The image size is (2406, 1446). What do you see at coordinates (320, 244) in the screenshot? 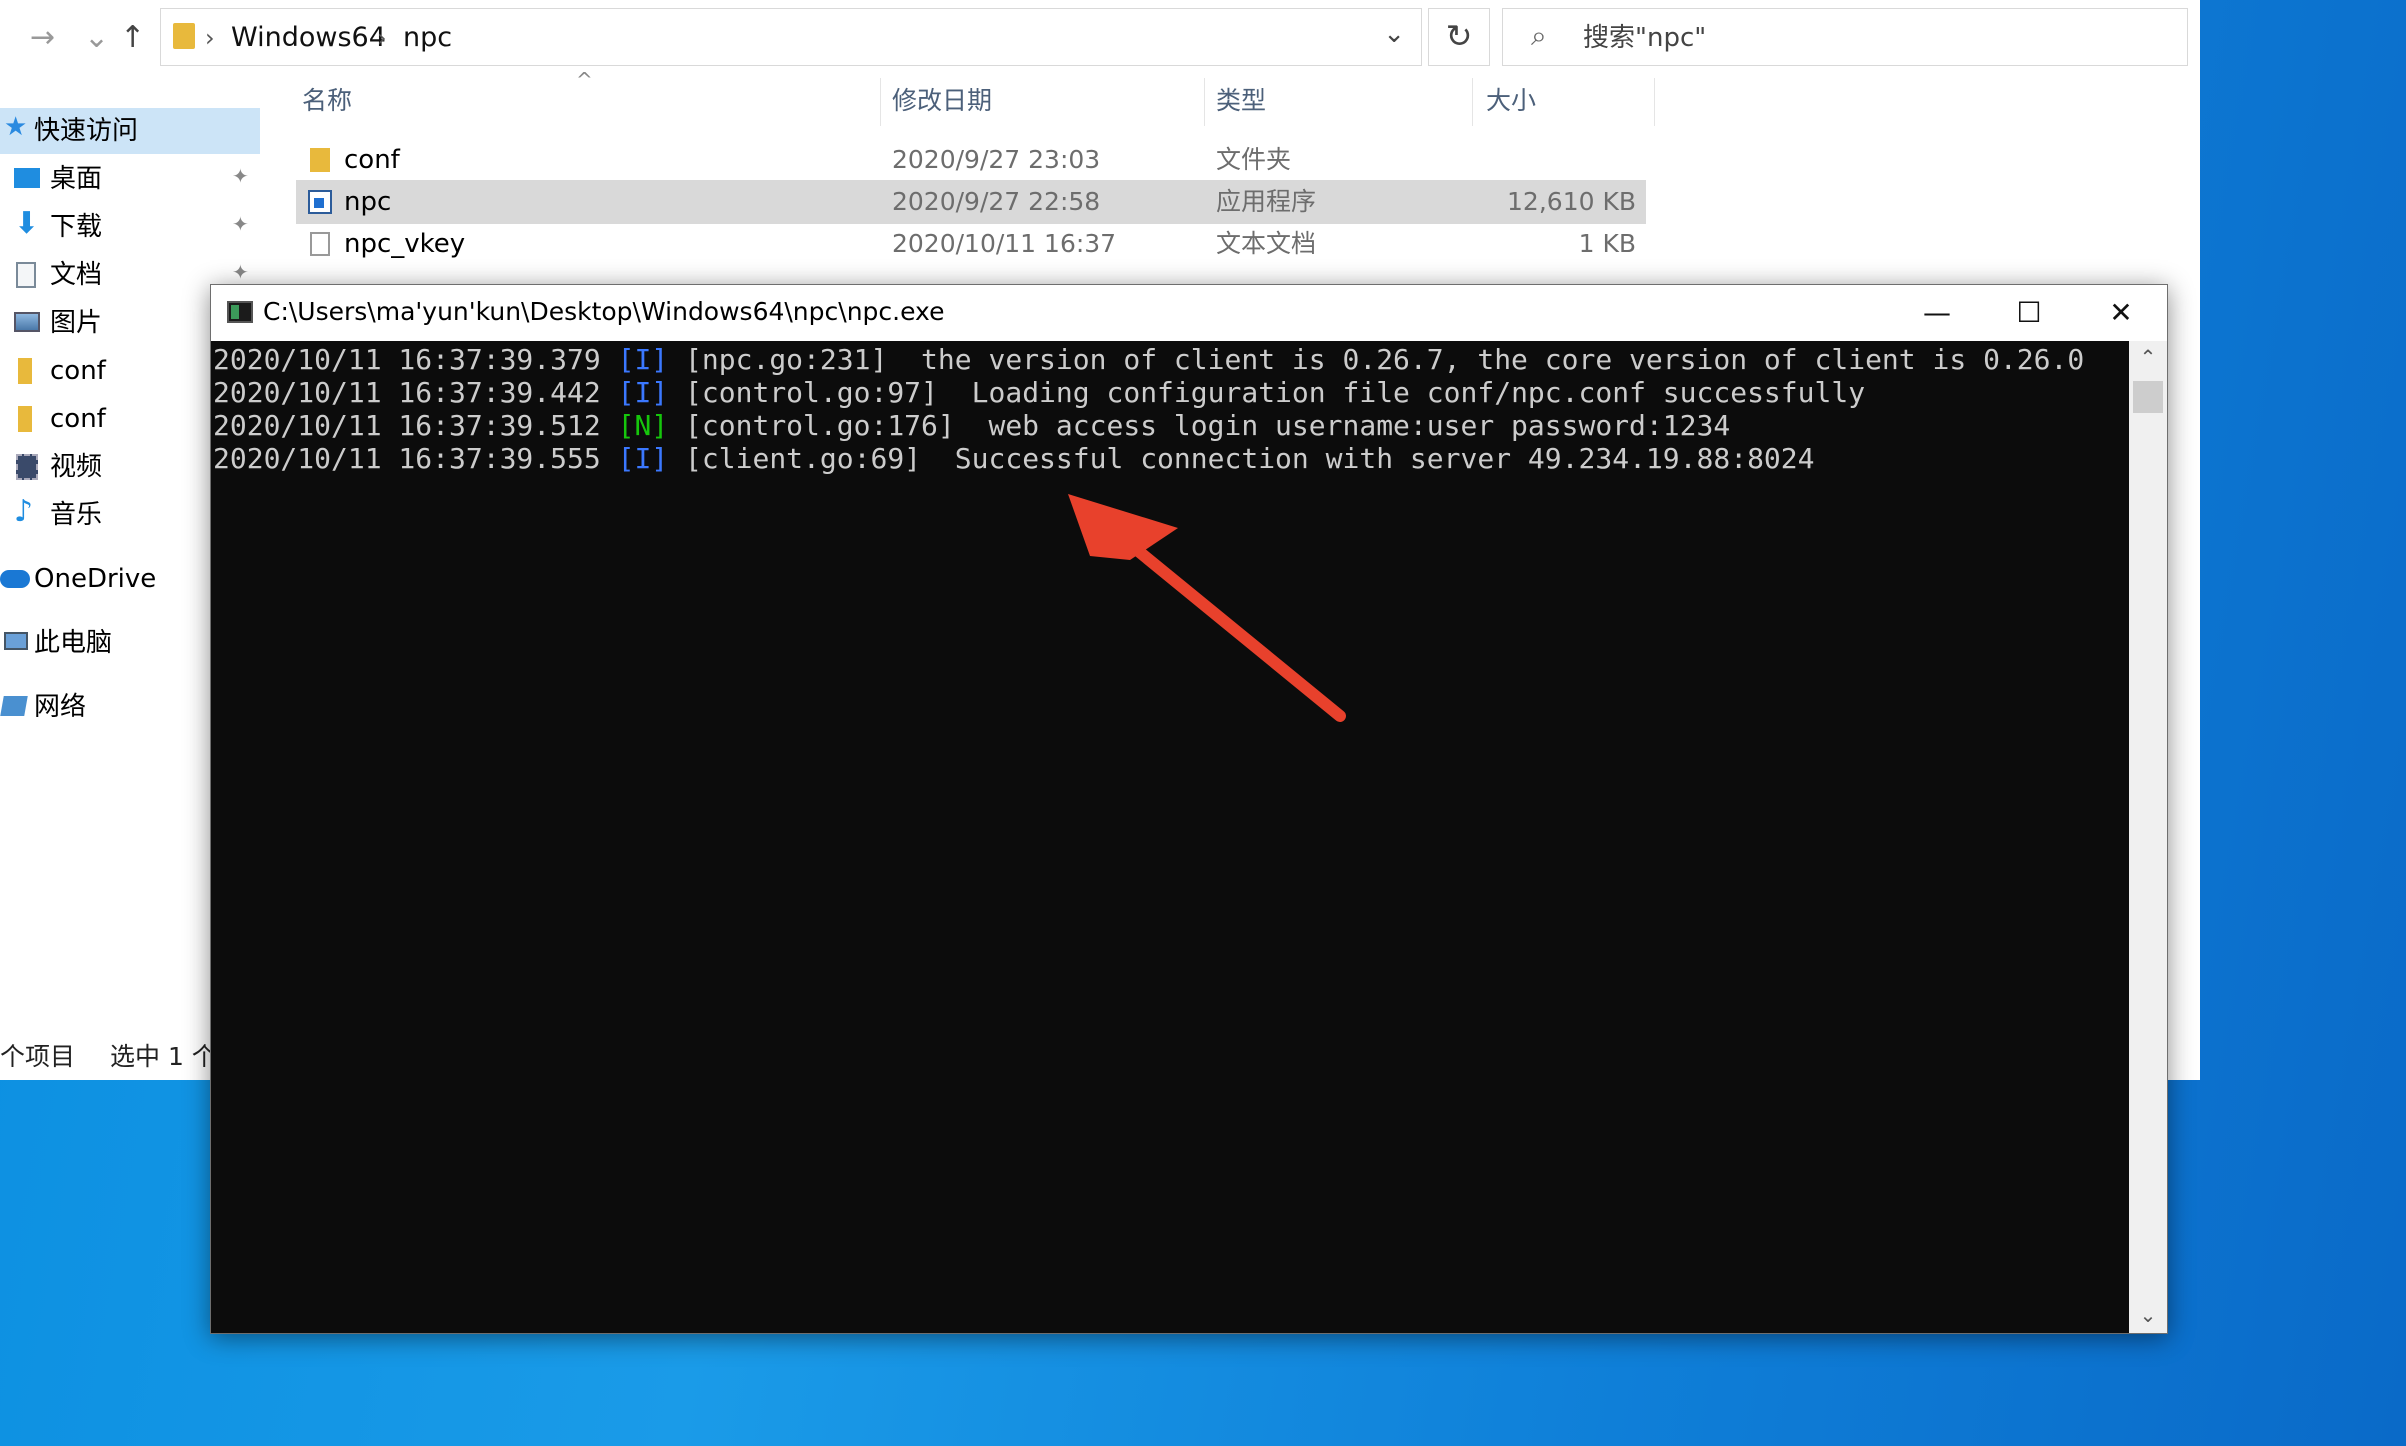
I see `text-file-icon` at bounding box center [320, 244].